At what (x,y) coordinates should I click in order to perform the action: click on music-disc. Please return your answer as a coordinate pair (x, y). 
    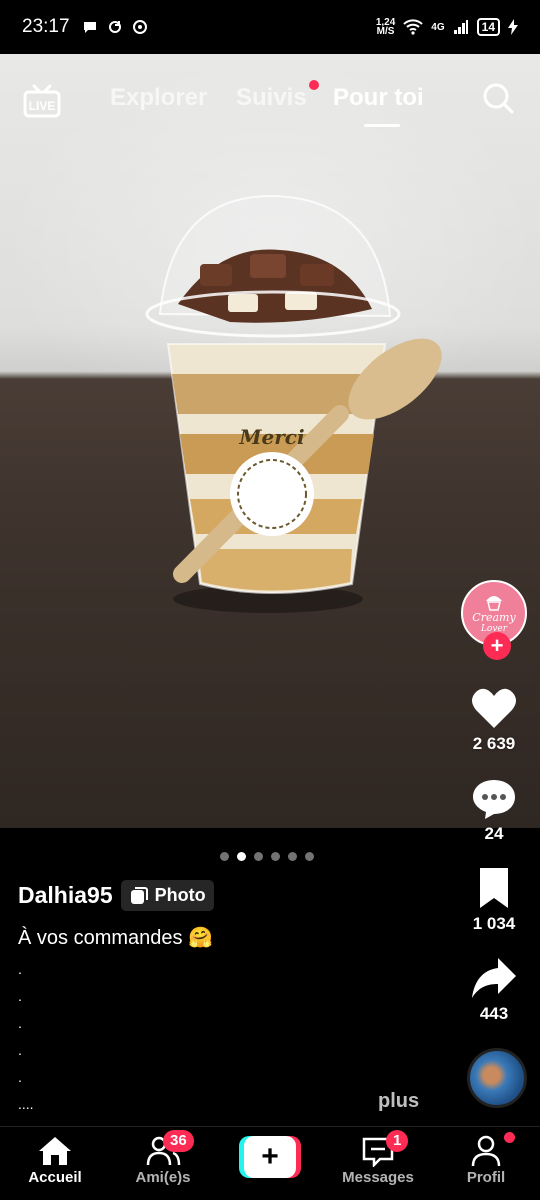
    Looking at the image, I should click on (497, 1078).